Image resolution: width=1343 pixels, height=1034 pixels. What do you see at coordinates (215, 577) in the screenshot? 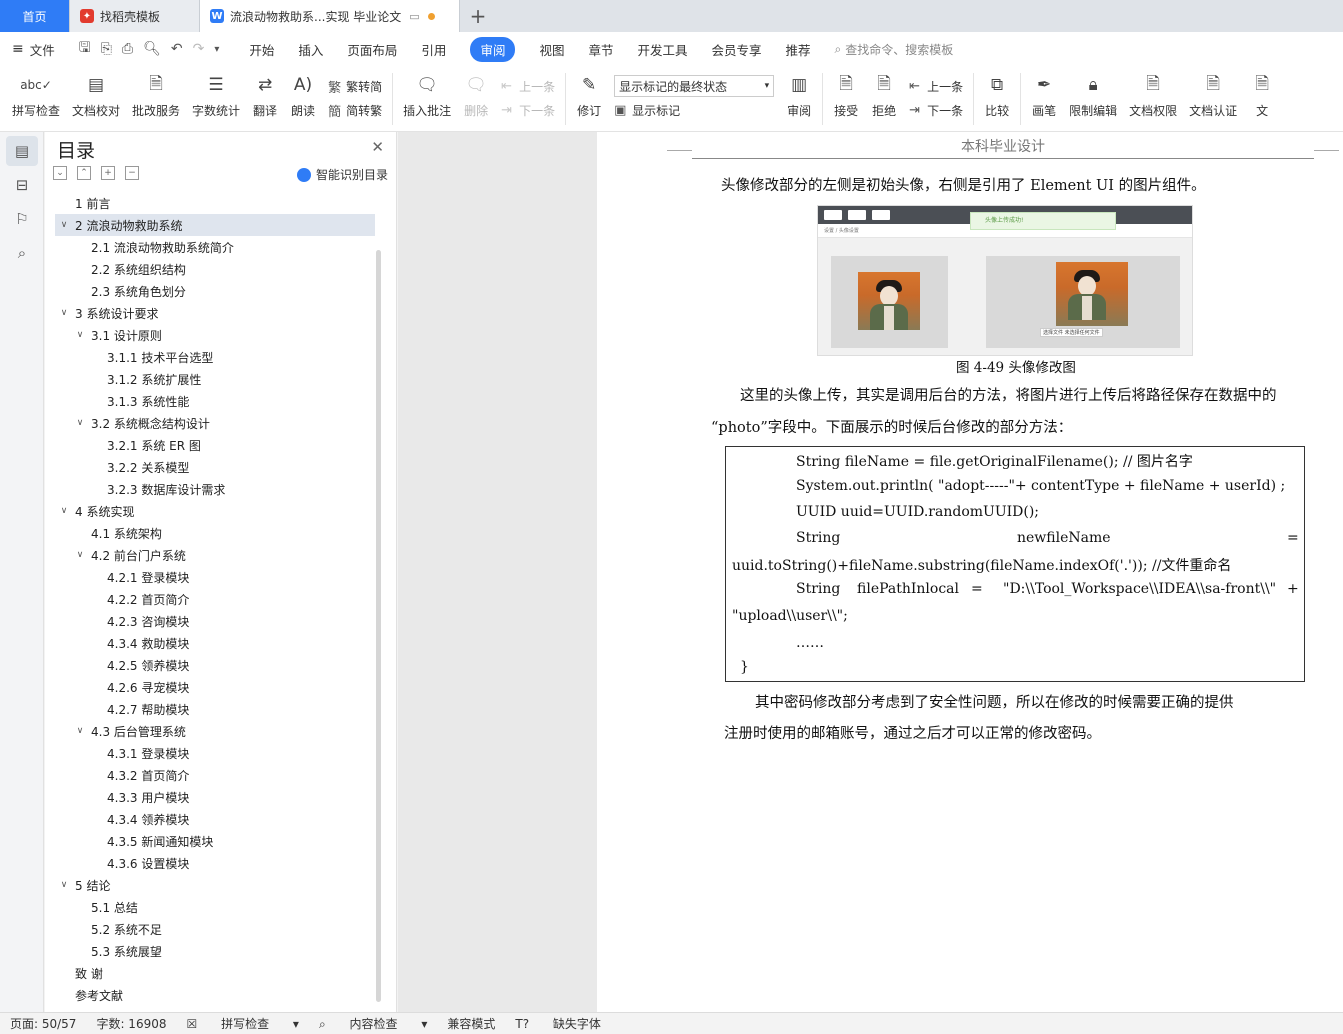
I see `toc-item: 4.2.1 登录模块` at bounding box center [215, 577].